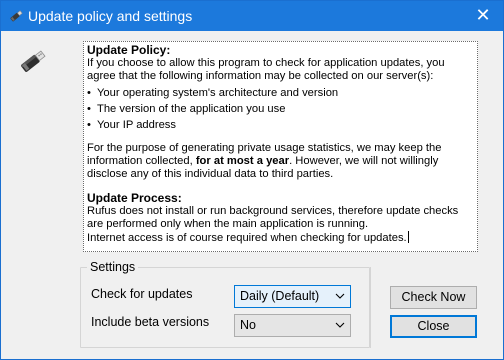 Image resolution: width=504 pixels, height=360 pixels. I want to click on update-process-heading: Update Process:, so click(134, 198).